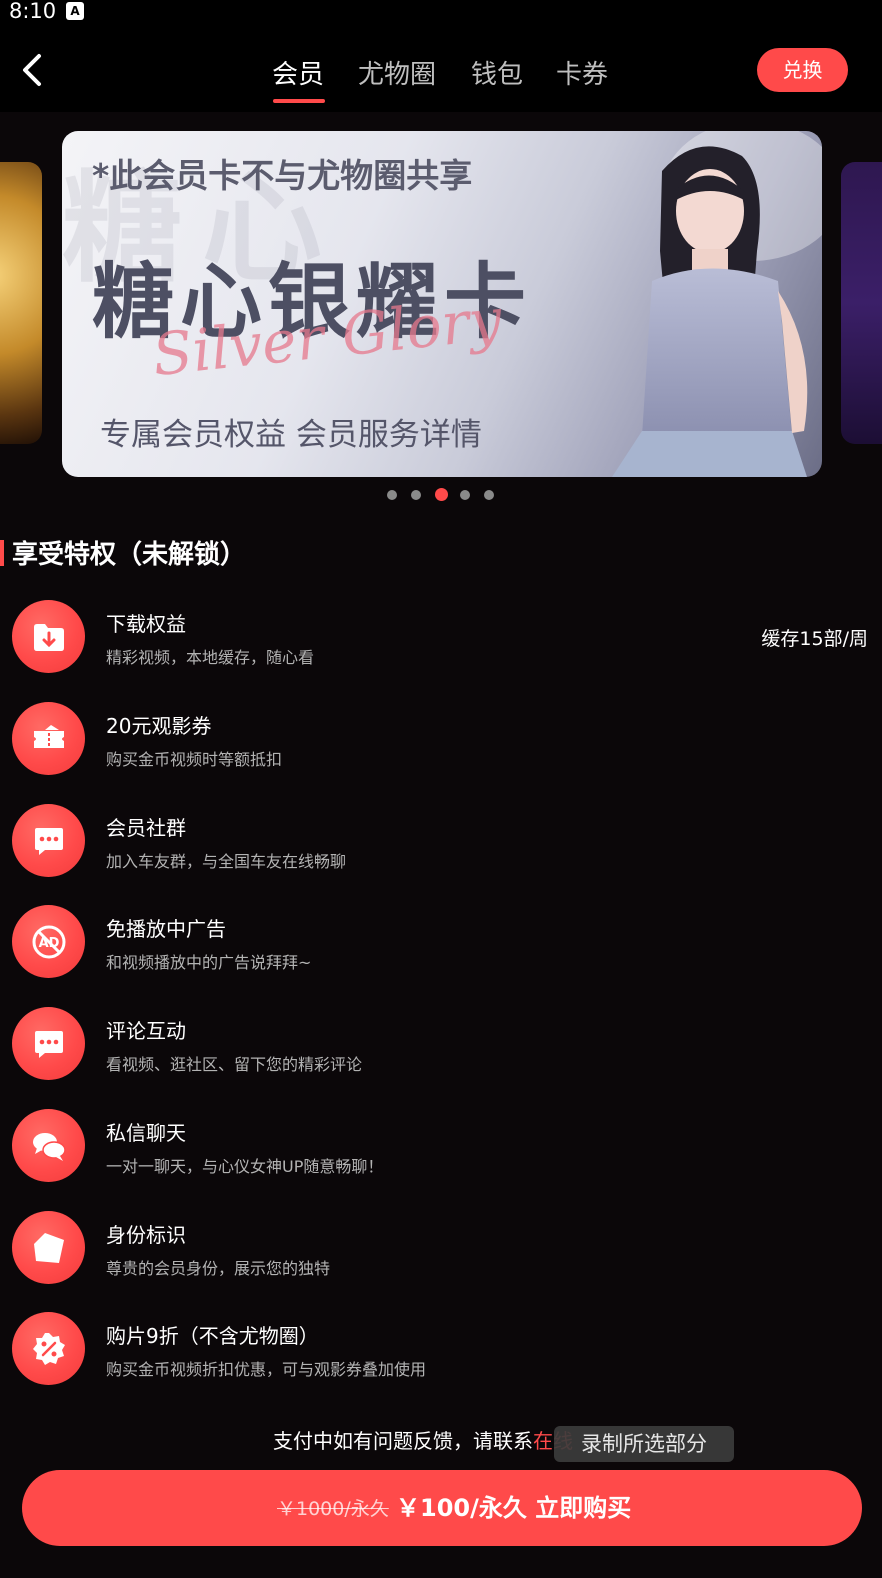  What do you see at coordinates (75, 11) in the screenshot?
I see `notification-icon: A` at bounding box center [75, 11].